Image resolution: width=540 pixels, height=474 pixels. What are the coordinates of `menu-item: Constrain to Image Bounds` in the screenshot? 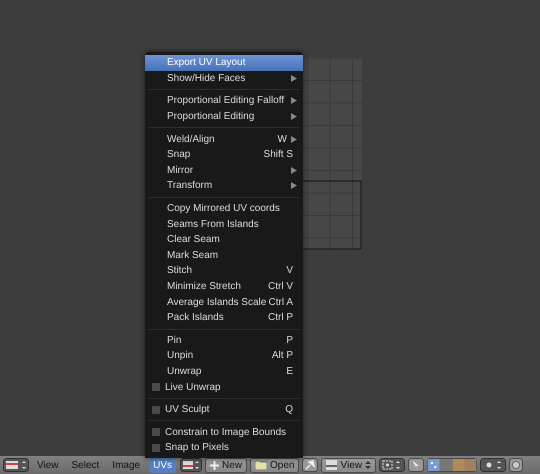 It's located at (224, 432).